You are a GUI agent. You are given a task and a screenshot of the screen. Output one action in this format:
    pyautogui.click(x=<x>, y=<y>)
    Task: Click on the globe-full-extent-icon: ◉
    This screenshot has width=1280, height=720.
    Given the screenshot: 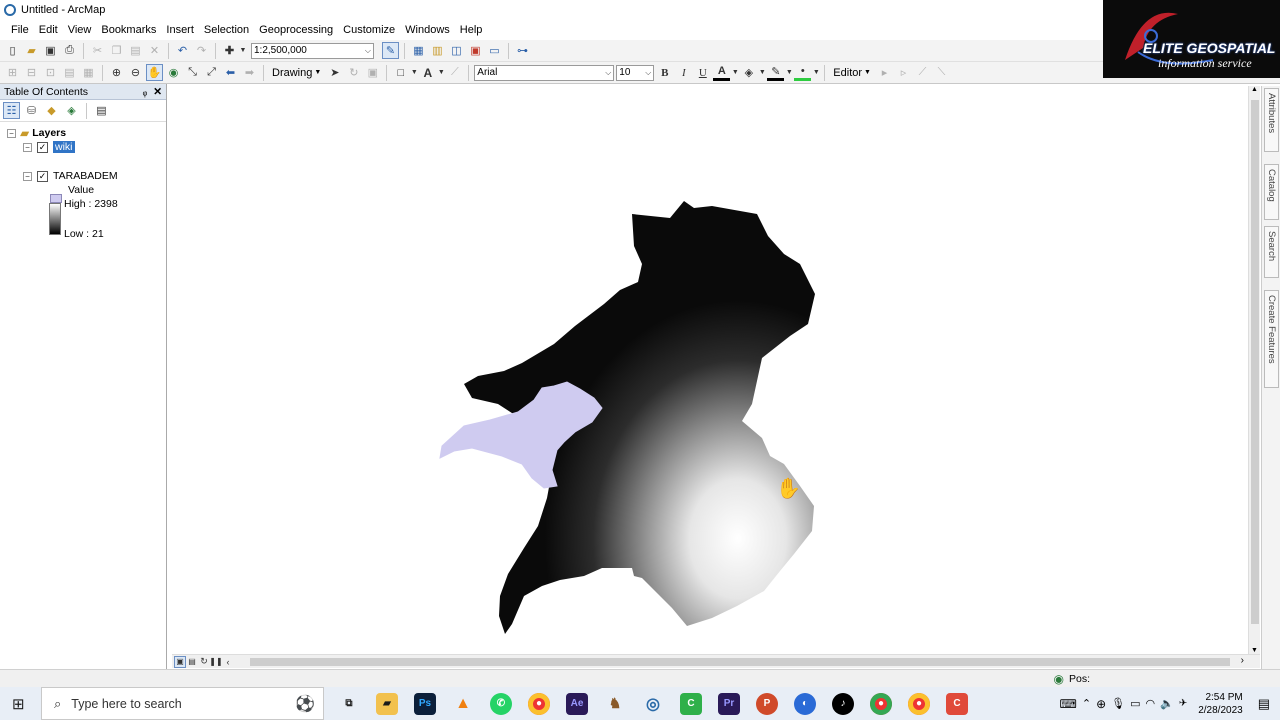 What is the action you would take?
    pyautogui.click(x=173, y=72)
    